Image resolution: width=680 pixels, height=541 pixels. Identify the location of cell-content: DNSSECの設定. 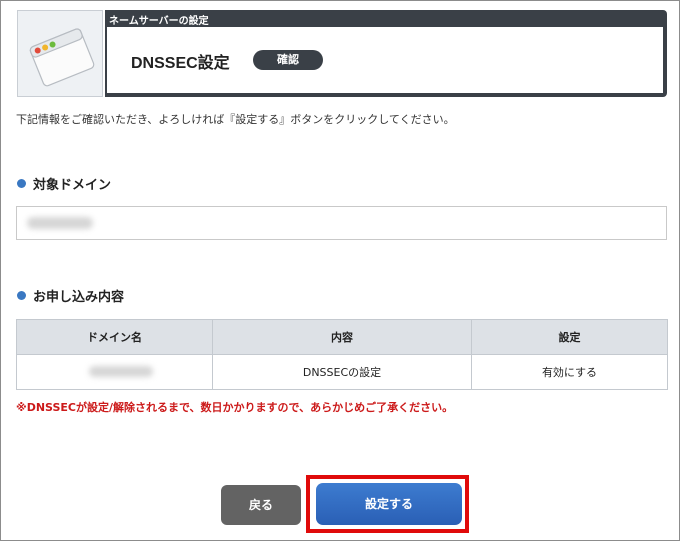
(342, 372).